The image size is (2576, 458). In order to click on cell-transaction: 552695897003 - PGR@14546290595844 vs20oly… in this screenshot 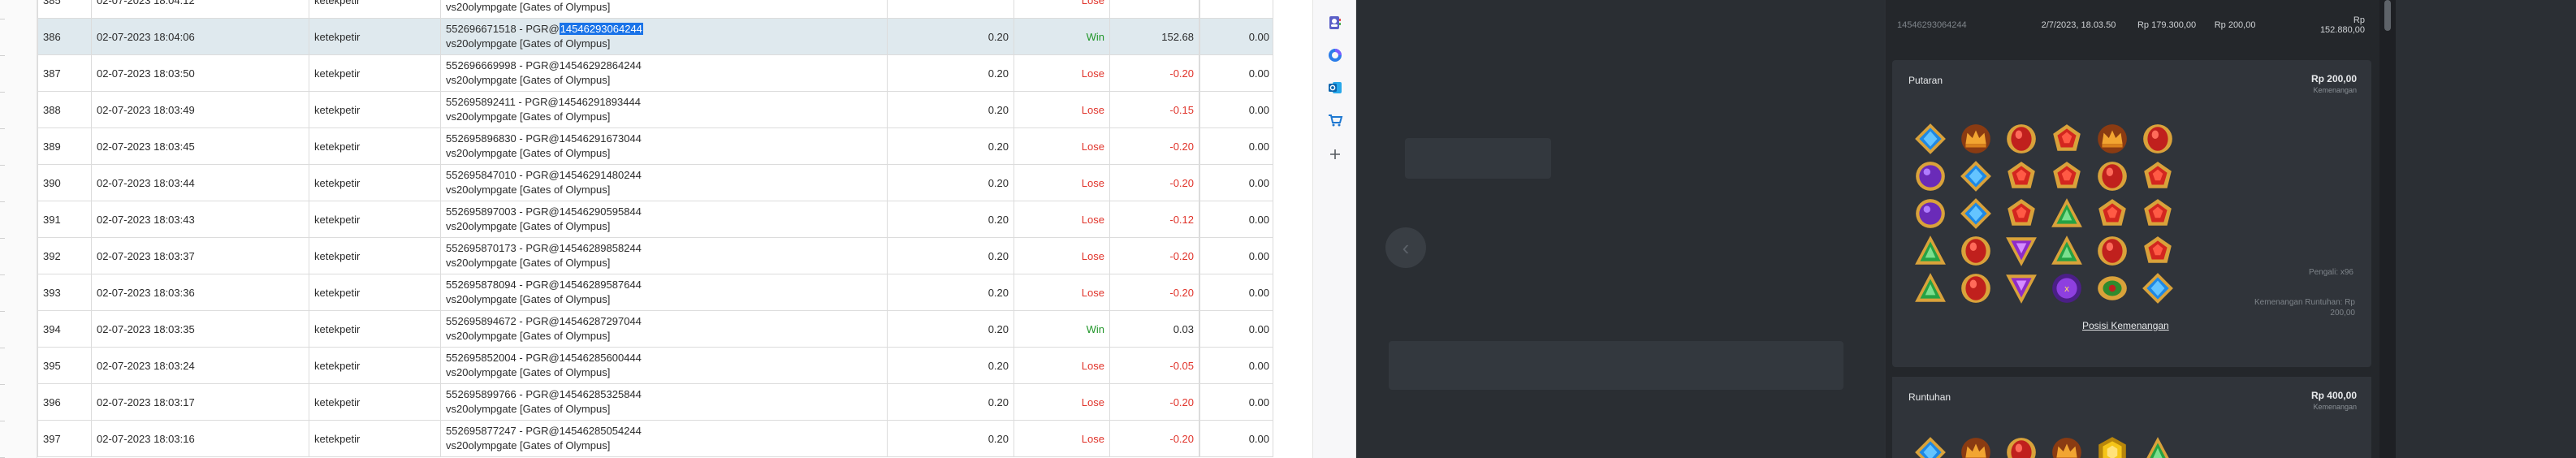, I will do `click(664, 219)`.